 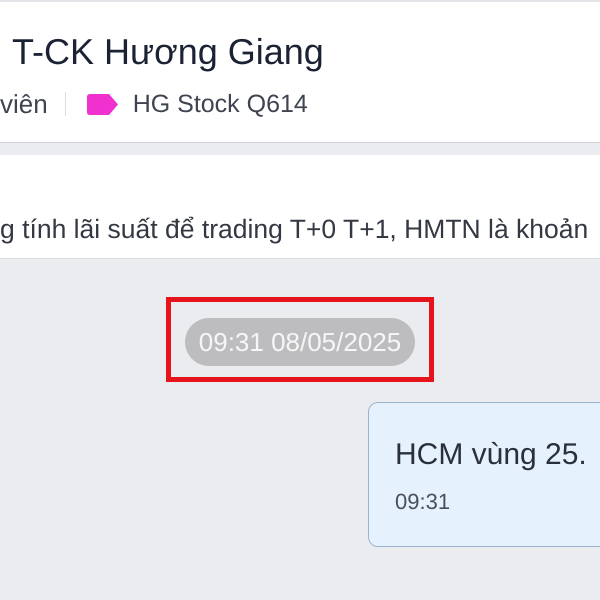 What do you see at coordinates (423, 502) in the screenshot?
I see `message-time: 09:31` at bounding box center [423, 502].